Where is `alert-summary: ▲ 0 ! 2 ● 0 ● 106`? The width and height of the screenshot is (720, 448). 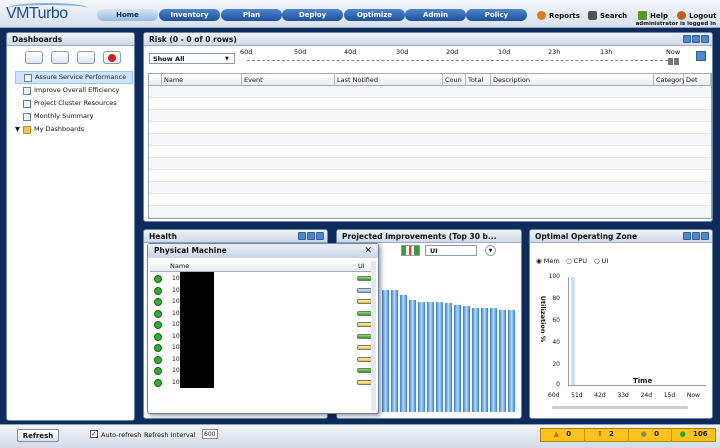 alert-summary: ▲ 0 ! 2 ● 0 ● 106 is located at coordinates (628, 435).